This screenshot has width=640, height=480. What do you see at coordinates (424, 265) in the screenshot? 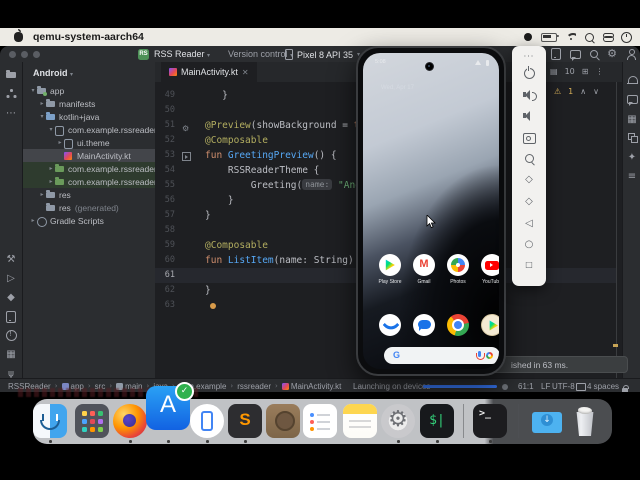
I see `app-icon-gmail: M` at bounding box center [424, 265].